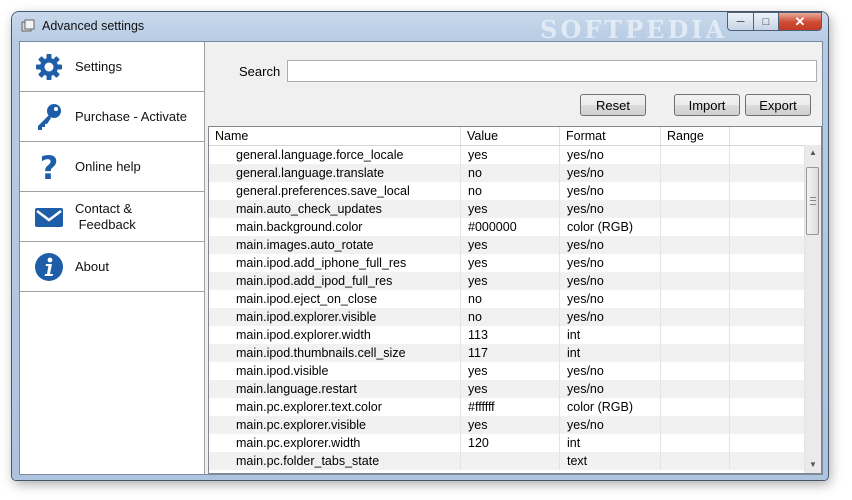  What do you see at coordinates (335, 461) in the screenshot?
I see `cell-name: main.pc.folder_tabs_state` at bounding box center [335, 461].